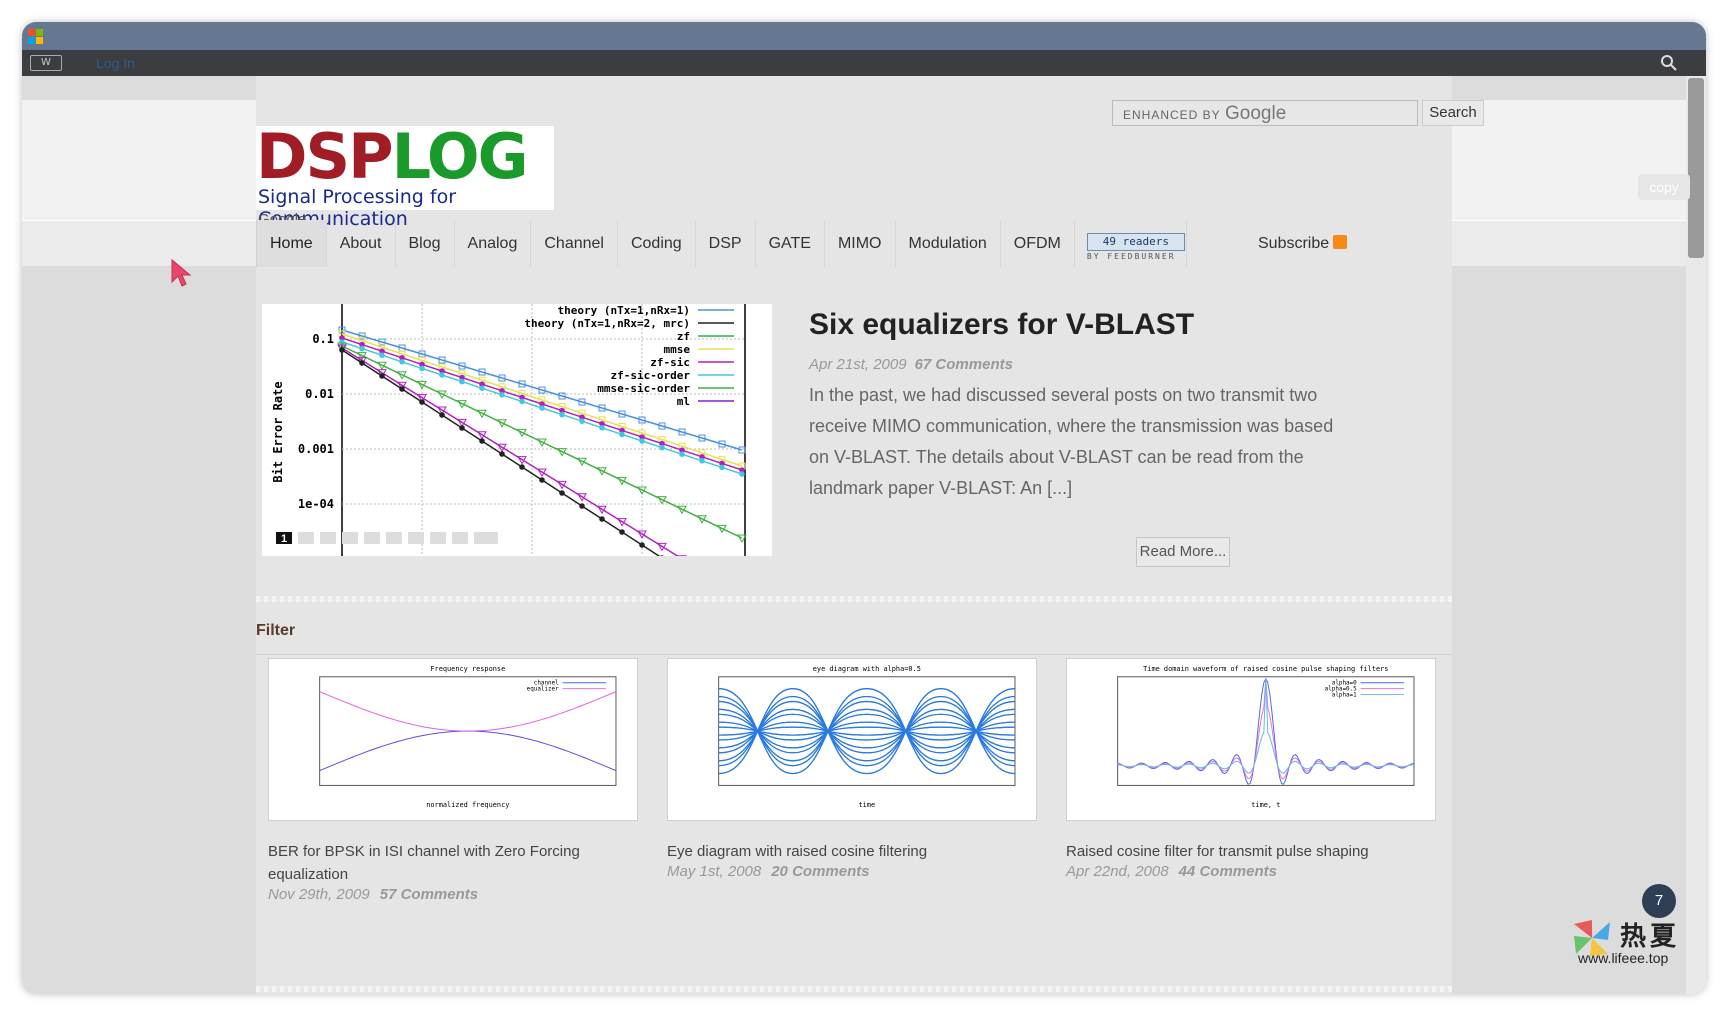  I want to click on nav-item-about: About, so click(361, 243).